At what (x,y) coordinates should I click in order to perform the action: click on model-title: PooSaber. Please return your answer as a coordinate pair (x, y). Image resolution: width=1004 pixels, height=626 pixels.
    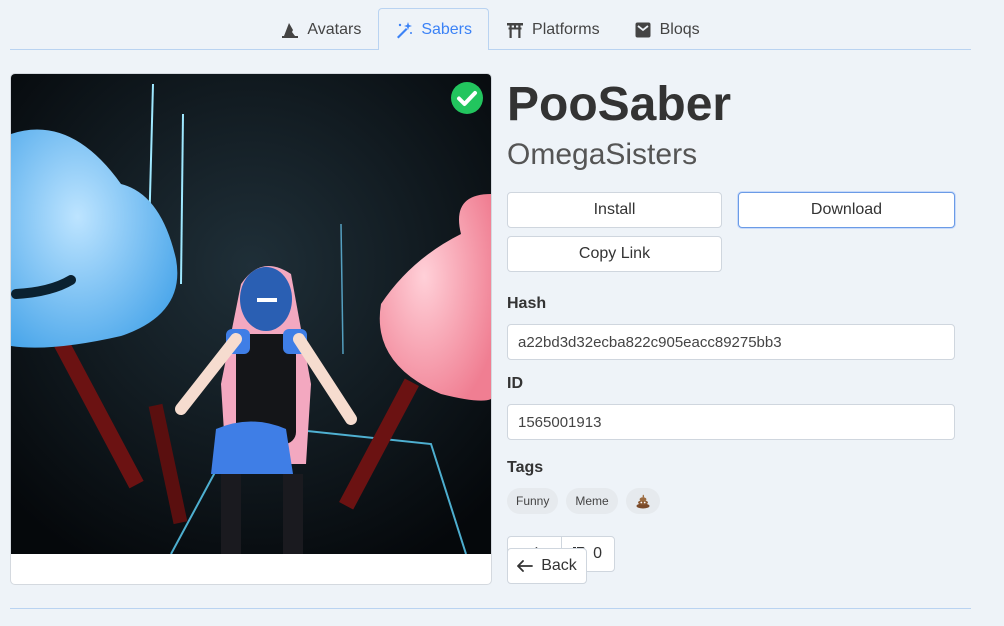
    Looking at the image, I should click on (619, 104).